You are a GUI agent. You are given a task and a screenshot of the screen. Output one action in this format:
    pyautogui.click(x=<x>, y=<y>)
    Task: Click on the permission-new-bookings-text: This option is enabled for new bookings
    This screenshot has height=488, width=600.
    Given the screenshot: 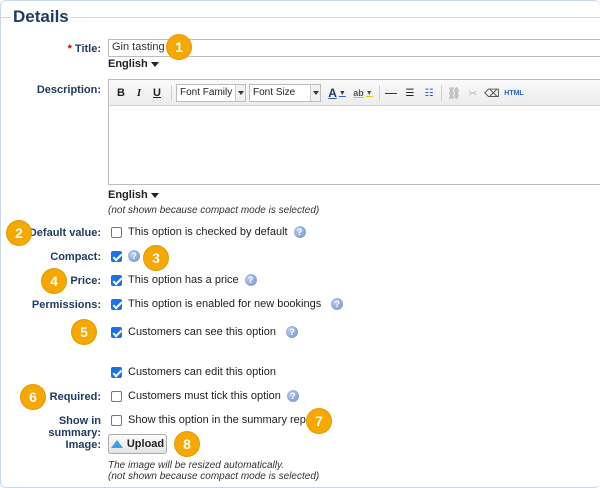 What is the action you would take?
    pyautogui.click(x=225, y=304)
    